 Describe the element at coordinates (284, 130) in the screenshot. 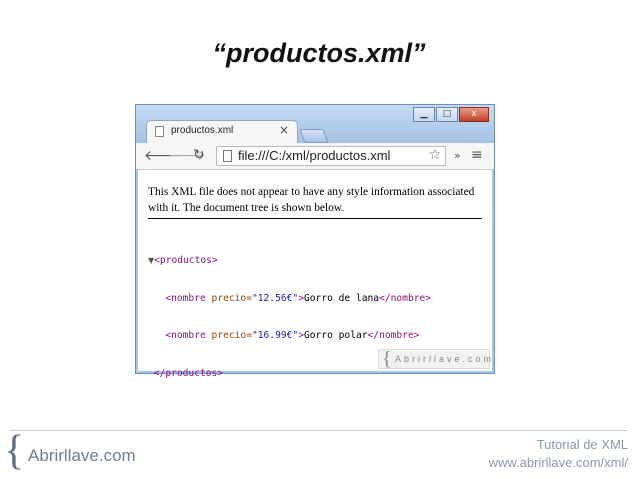

I see `close-tab-icon: ×` at that location.